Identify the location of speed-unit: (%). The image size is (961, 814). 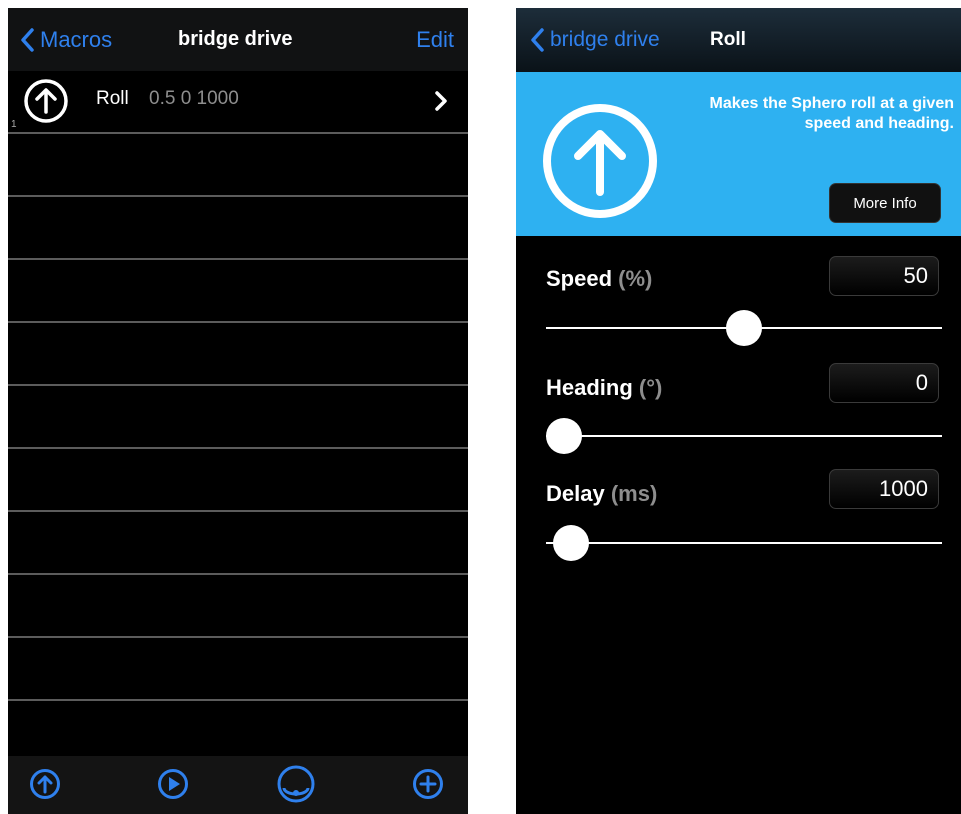
(635, 278).